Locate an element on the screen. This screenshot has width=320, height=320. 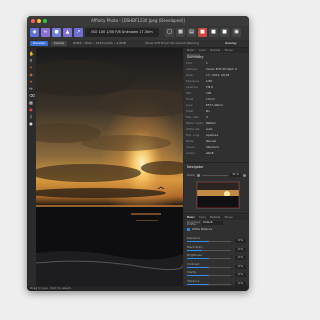
metadata-row: Exp. prog. Aperture is located at coordinates (217, 135).